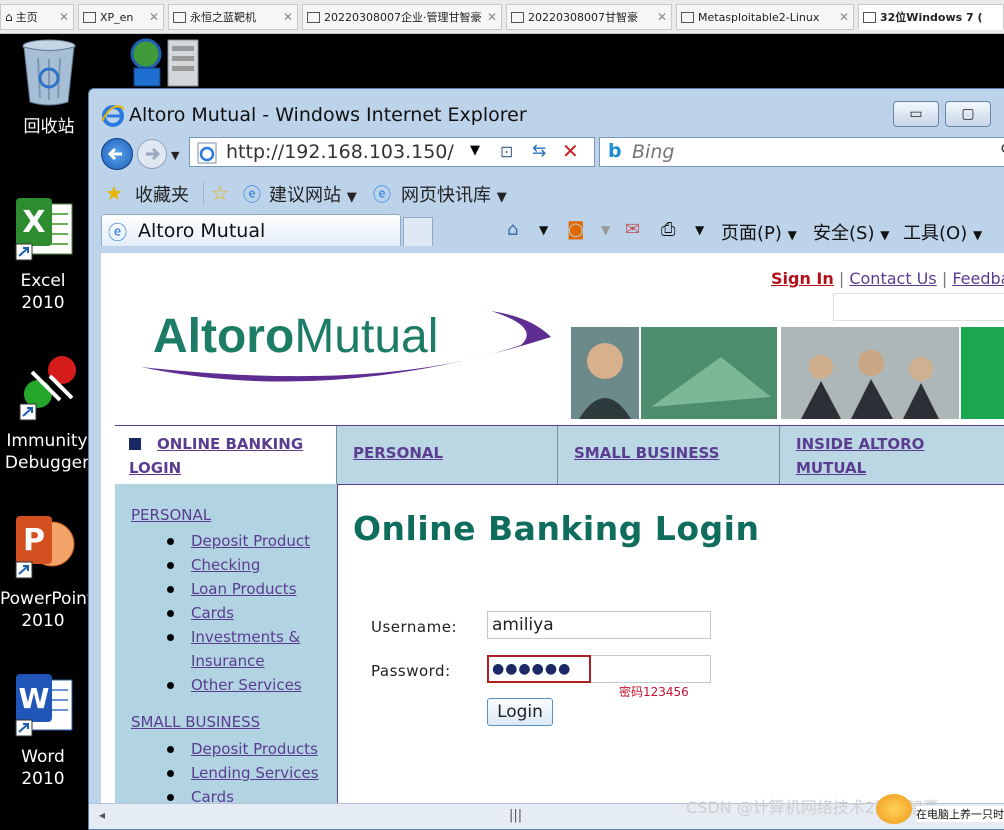 The width and height of the screenshot is (1004, 830). What do you see at coordinates (960, 814) in the screenshot?
I see `corner-tip-text: 在电脑上养一只时` at bounding box center [960, 814].